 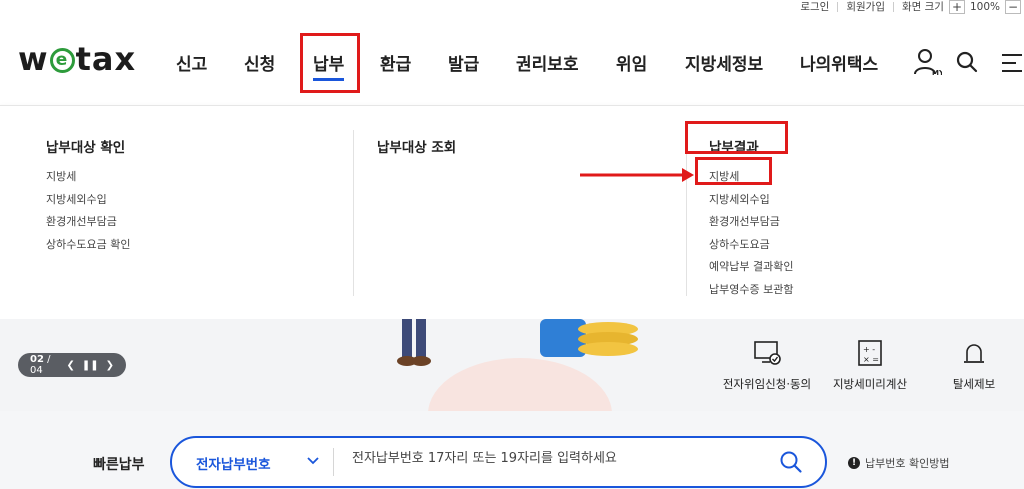 I want to click on menu-item-water-bill: 상하수도요금 확인, so click(x=88, y=245).